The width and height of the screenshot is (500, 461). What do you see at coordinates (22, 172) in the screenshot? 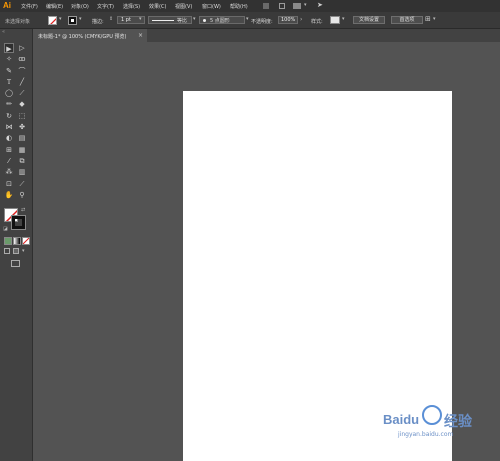
I see `column-graph-tool-icon: ▥` at bounding box center [22, 172].